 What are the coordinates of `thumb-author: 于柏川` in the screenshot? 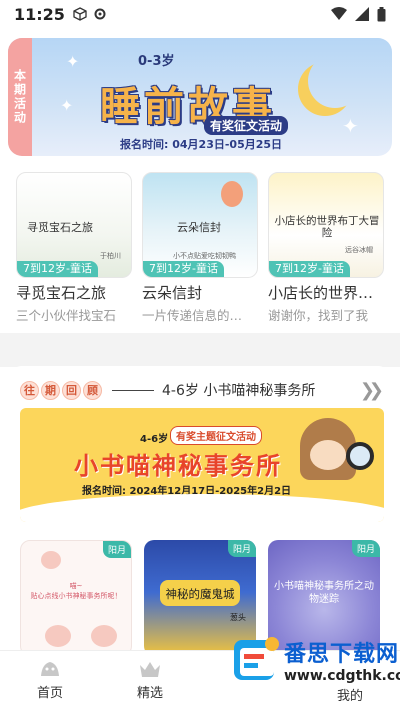 It's located at (110, 256).